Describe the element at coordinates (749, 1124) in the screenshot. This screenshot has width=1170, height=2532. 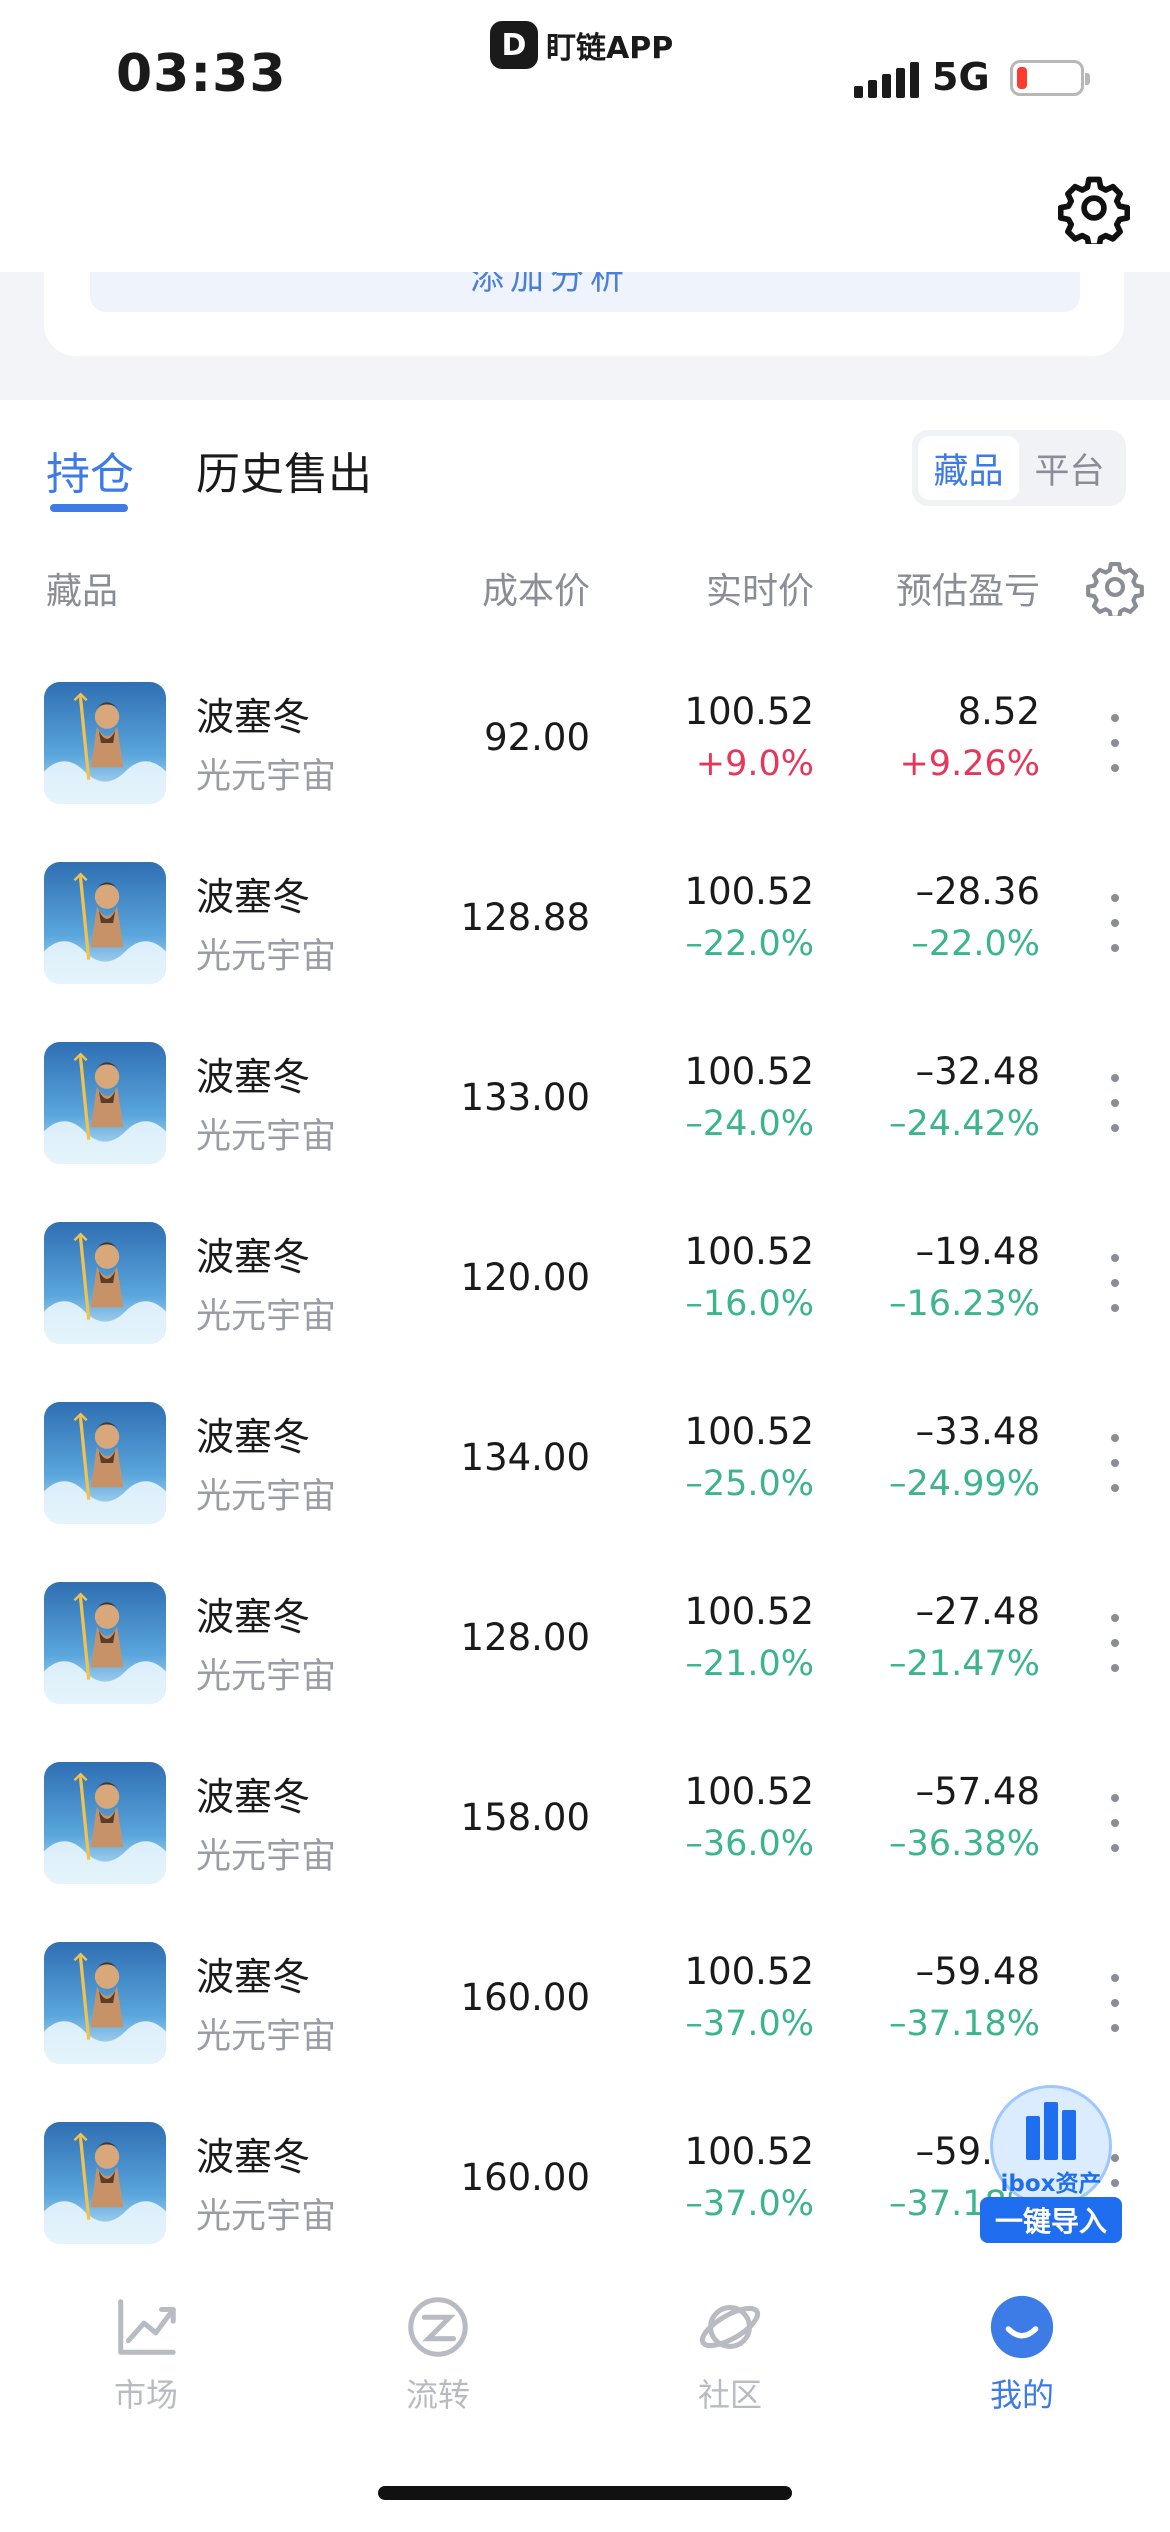
I see `price-change: –24.0%` at that location.